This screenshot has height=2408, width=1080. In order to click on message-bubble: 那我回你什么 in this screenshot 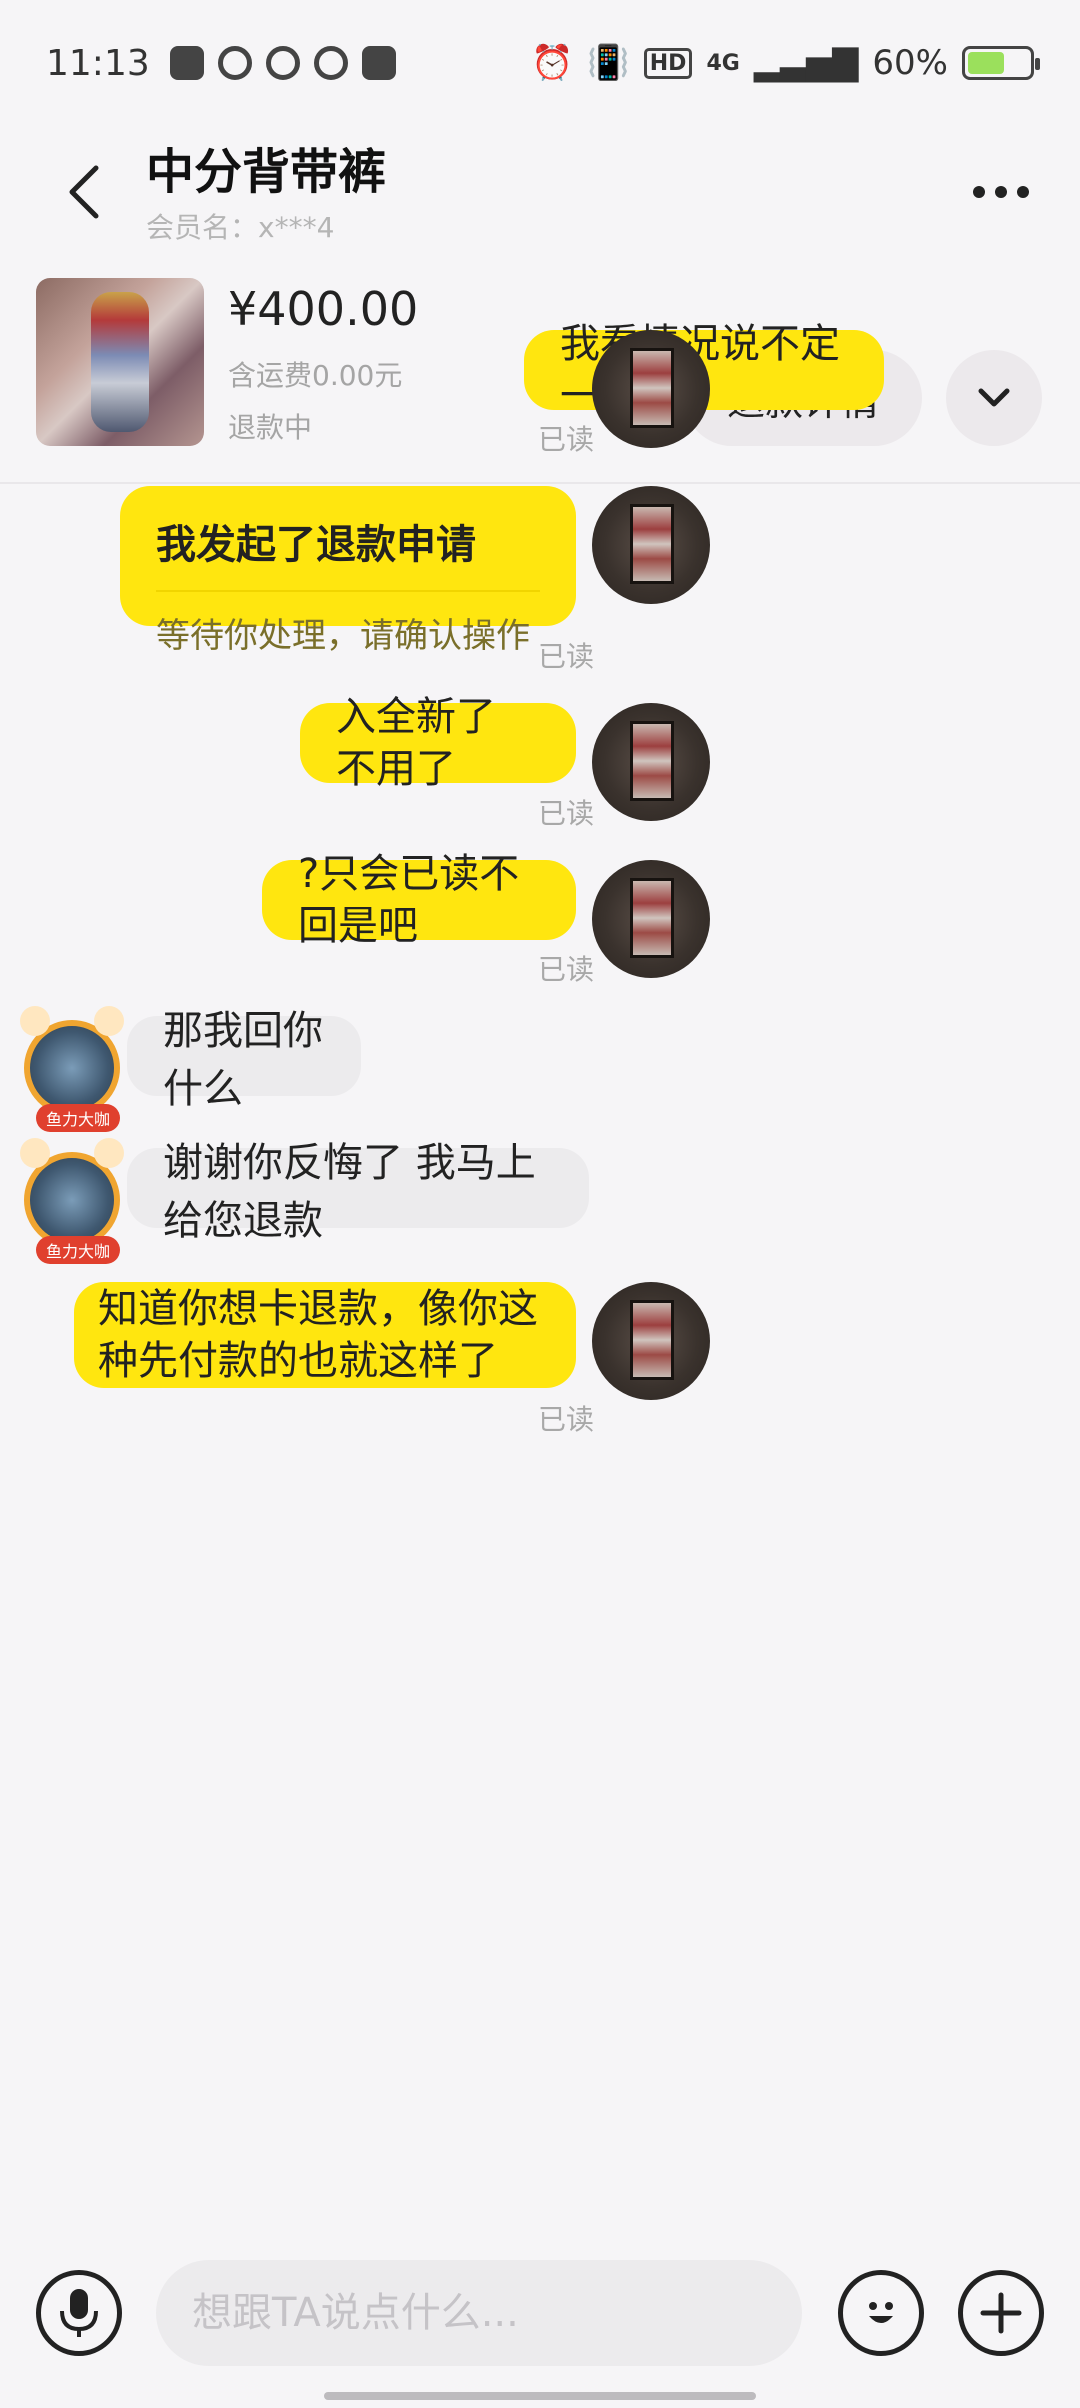, I will do `click(244, 1060)`.